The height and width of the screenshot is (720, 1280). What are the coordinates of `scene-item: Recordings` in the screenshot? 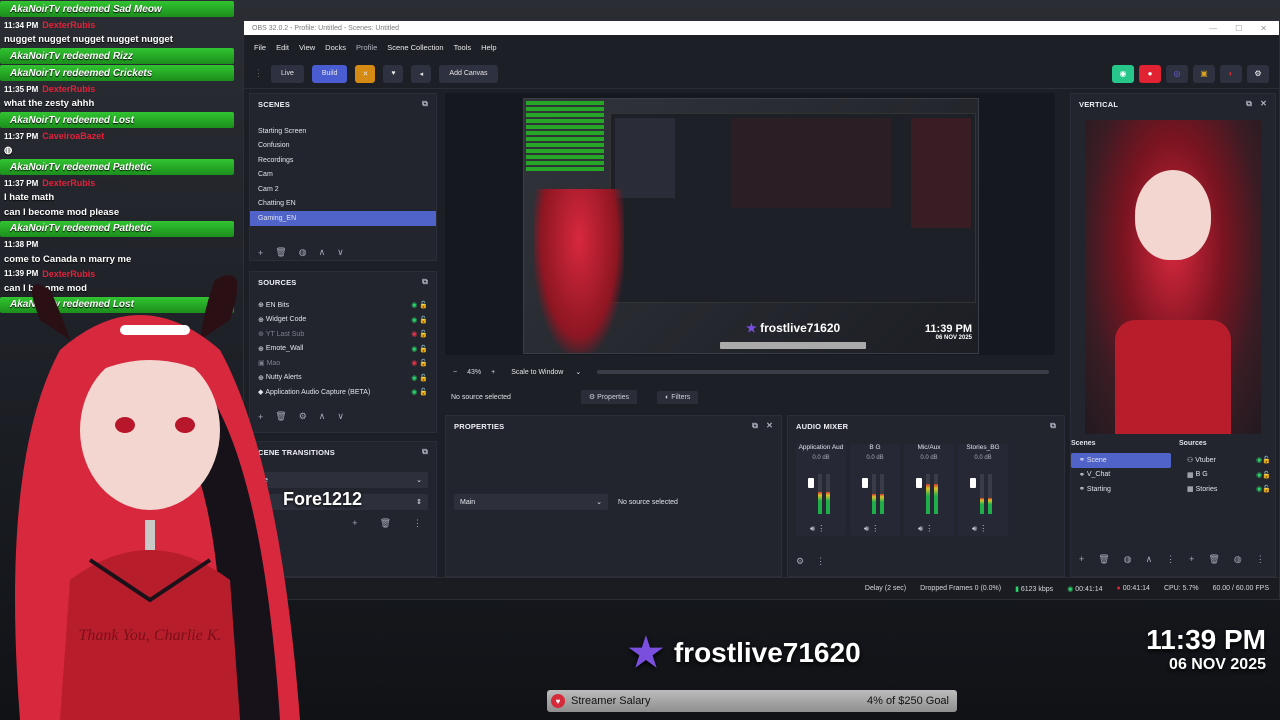 It's located at (343, 160).